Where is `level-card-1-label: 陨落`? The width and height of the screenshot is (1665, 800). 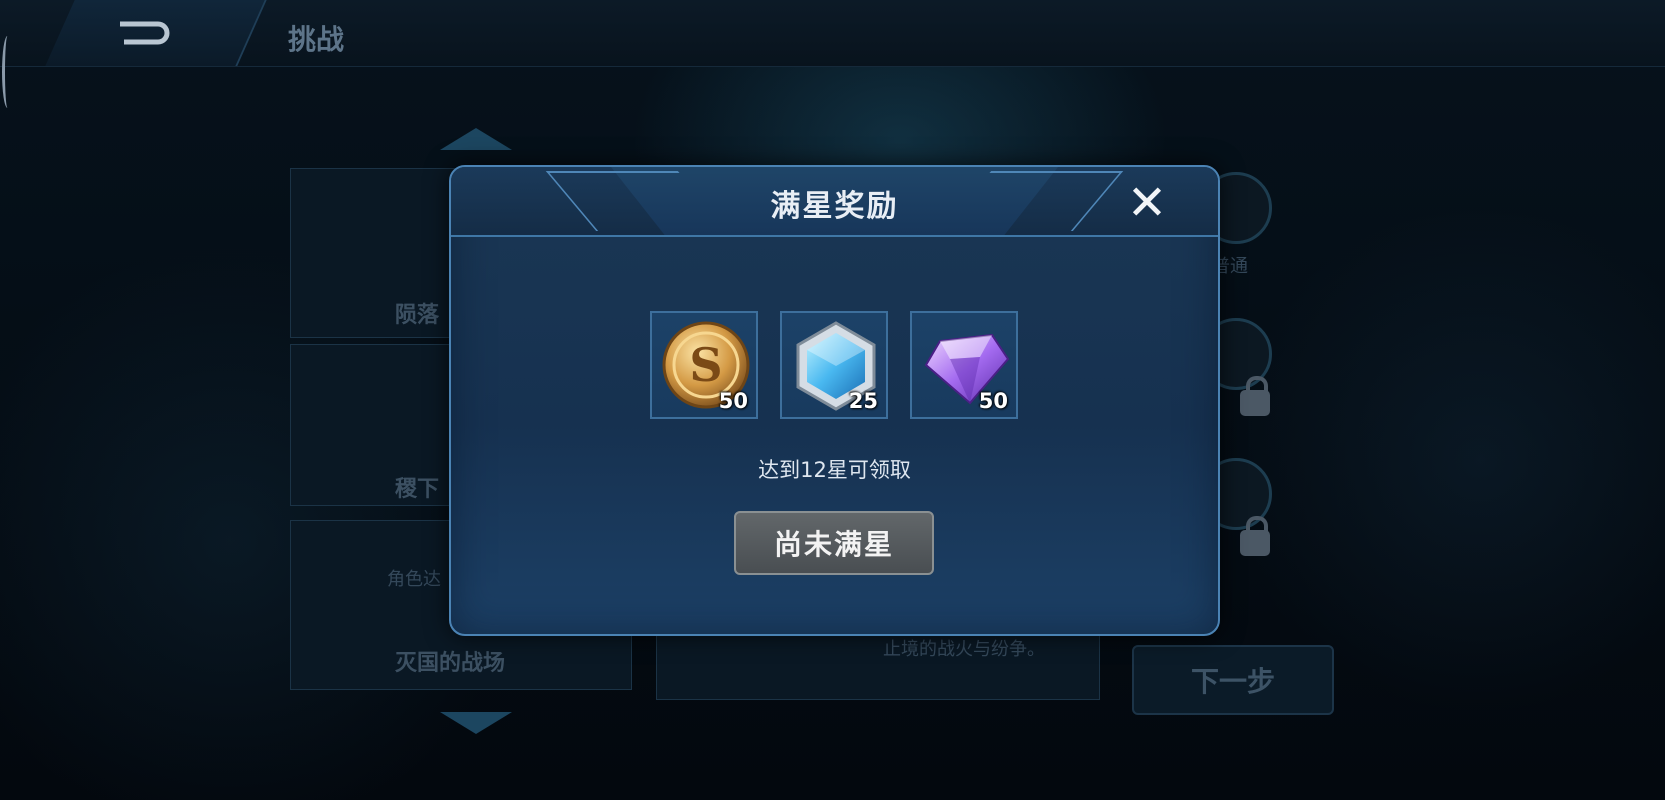 level-card-1-label: 陨落 is located at coordinates (417, 315).